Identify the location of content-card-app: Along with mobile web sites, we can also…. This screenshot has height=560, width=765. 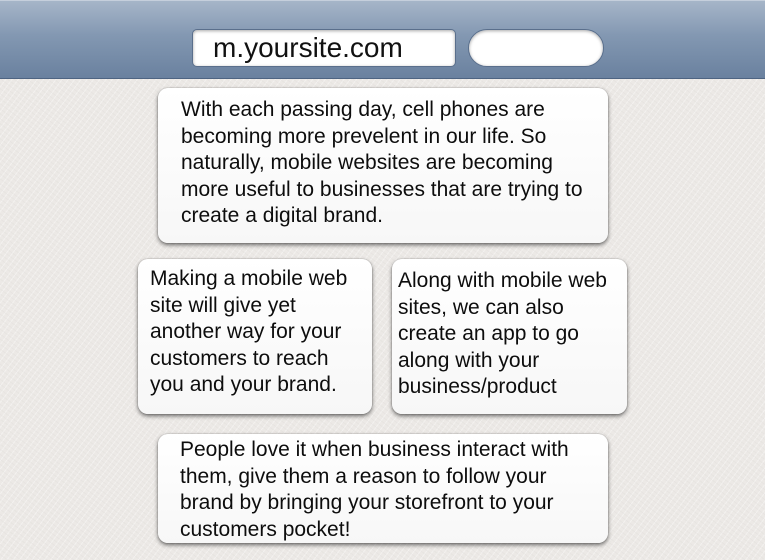
(509, 336).